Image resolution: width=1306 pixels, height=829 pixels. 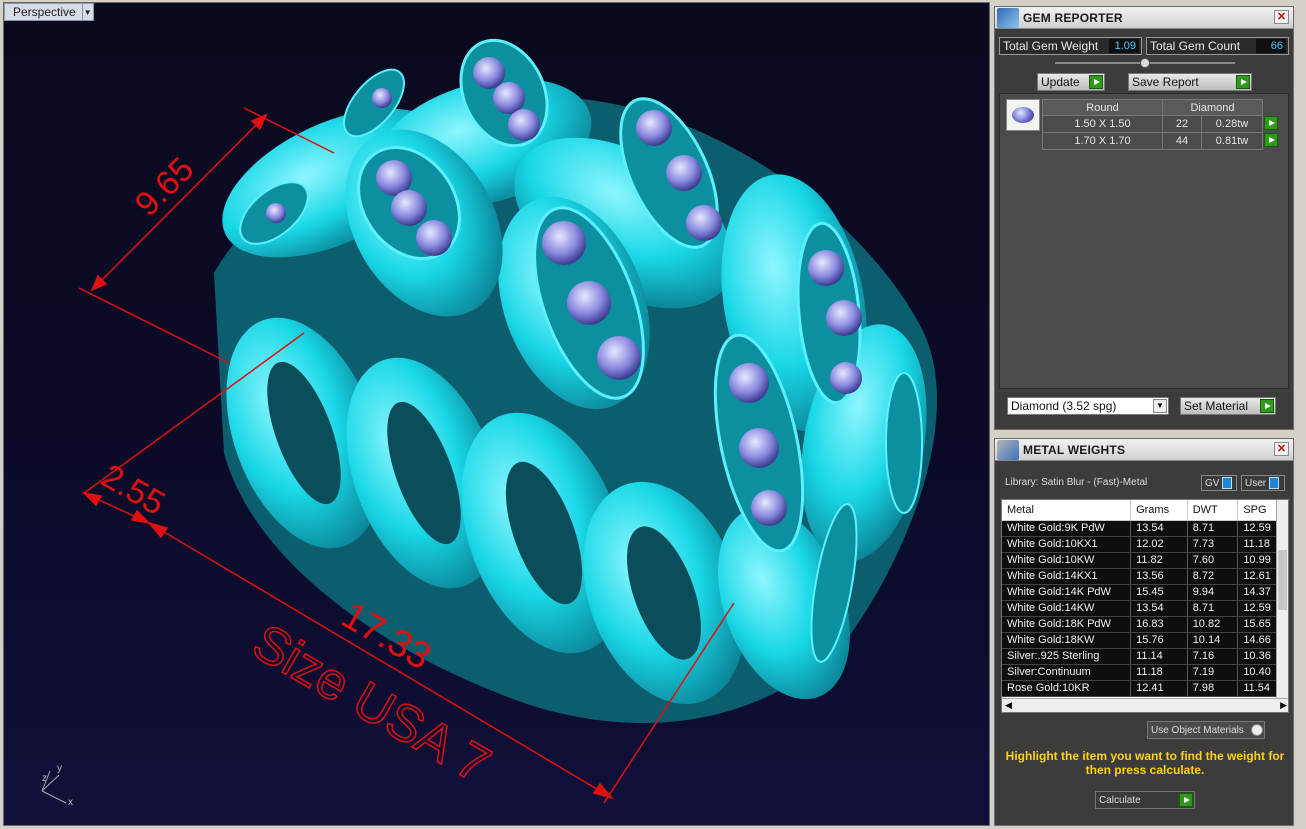 What do you see at coordinates (1074, 449) in the screenshot?
I see `metal-weights-title: METAL WEIGHTS` at bounding box center [1074, 449].